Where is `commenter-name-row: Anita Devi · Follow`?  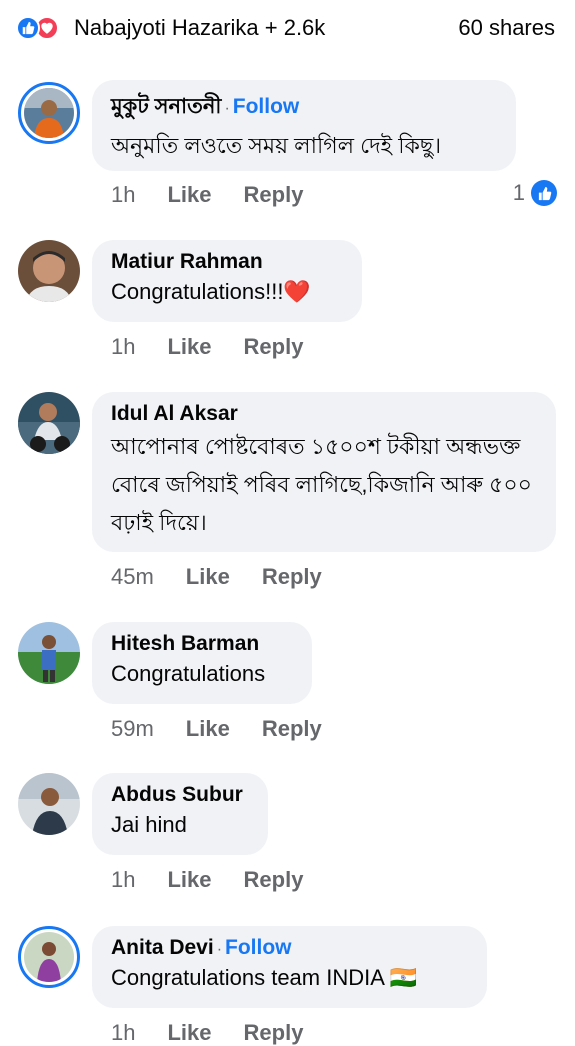
commenter-name-row: Anita Devi · Follow is located at coordinates (289, 948).